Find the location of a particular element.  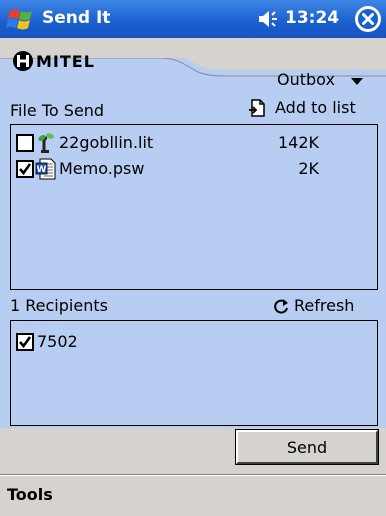

volume-icon is located at coordinates (269, 19).